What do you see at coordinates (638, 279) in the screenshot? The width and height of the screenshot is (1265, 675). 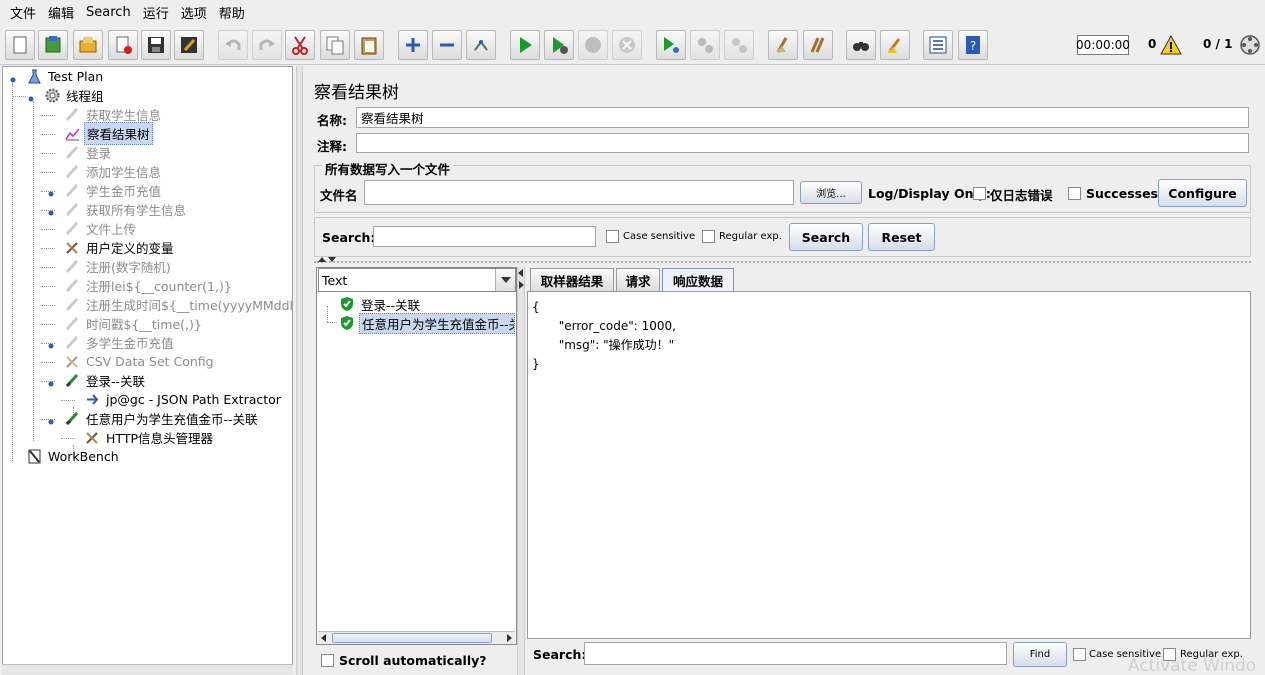 I see `tab-request: 请求` at bounding box center [638, 279].